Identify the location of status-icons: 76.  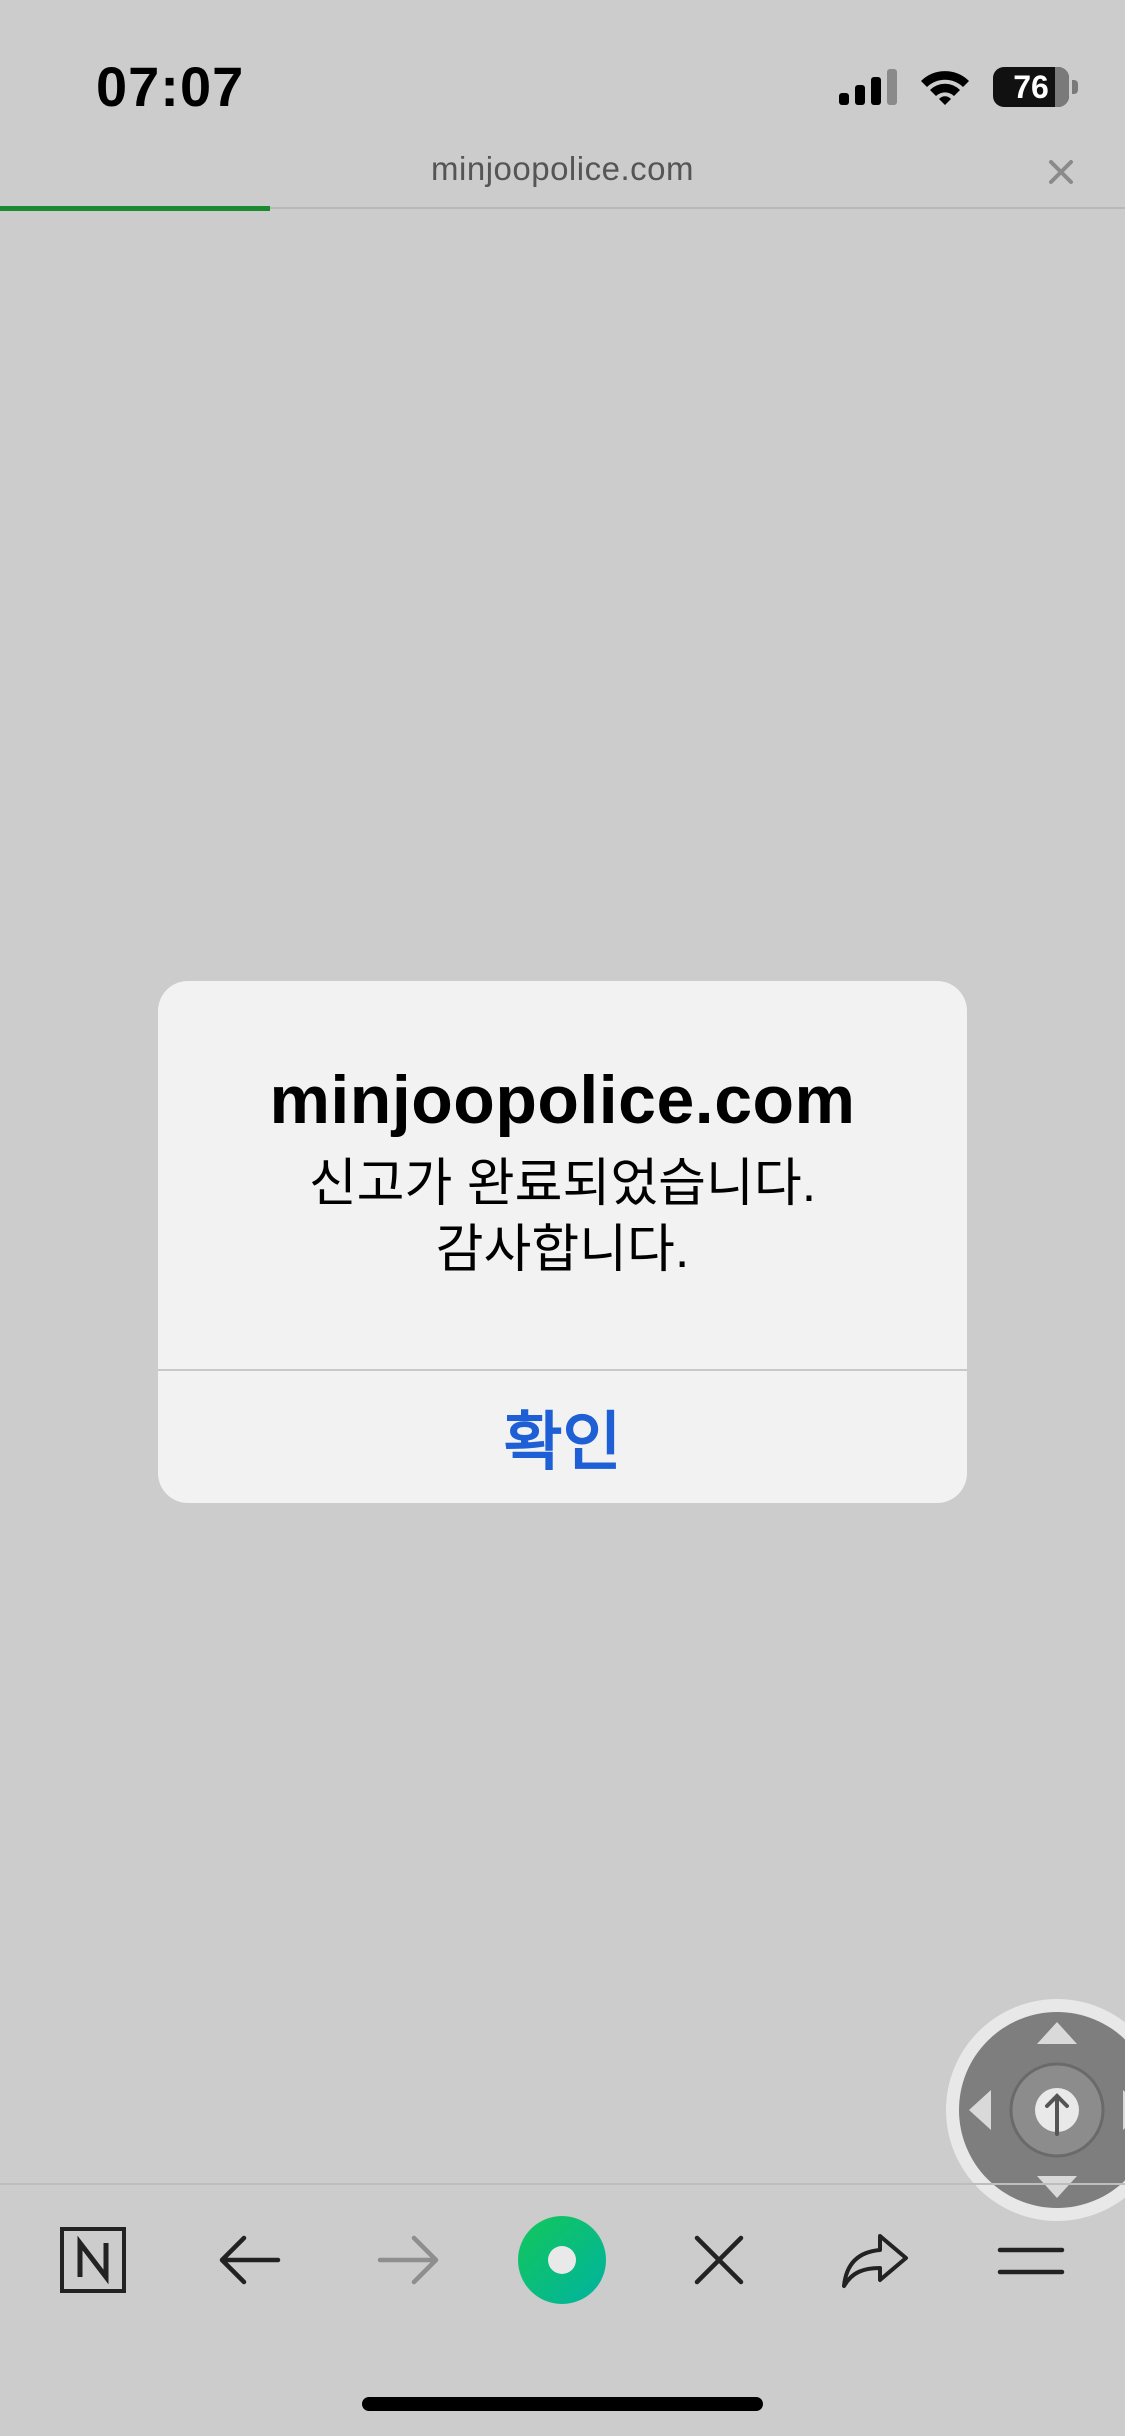
(958, 87).